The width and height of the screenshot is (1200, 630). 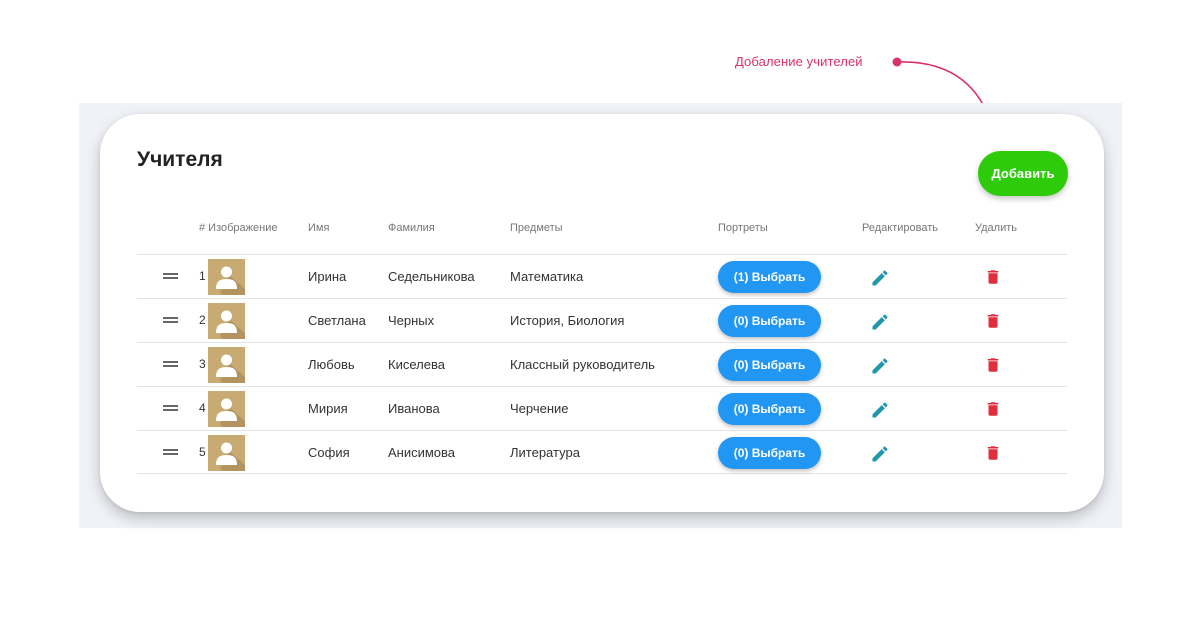 I want to click on annotation-label: Добаление учителей, so click(x=799, y=61).